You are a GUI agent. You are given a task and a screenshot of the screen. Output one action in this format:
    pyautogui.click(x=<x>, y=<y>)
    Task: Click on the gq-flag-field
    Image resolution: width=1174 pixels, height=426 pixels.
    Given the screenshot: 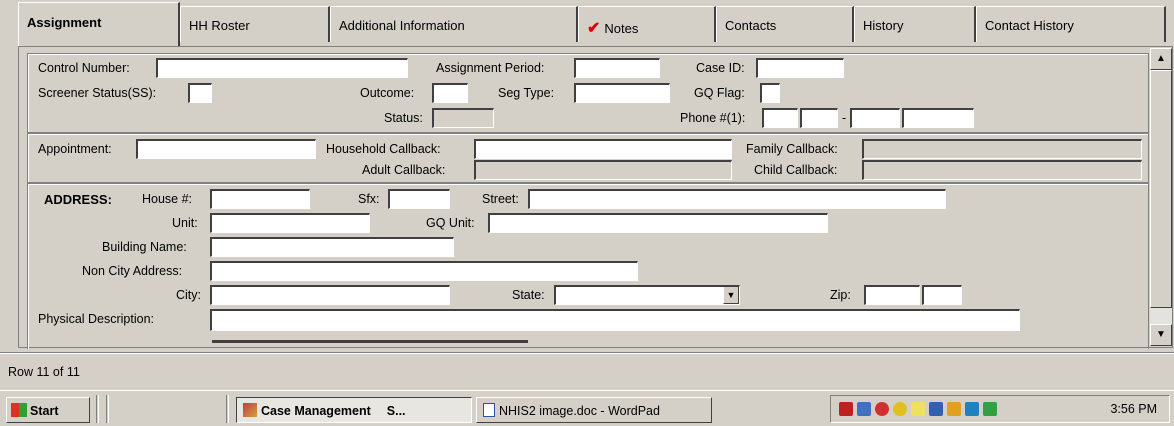 What is the action you would take?
    pyautogui.click(x=770, y=93)
    